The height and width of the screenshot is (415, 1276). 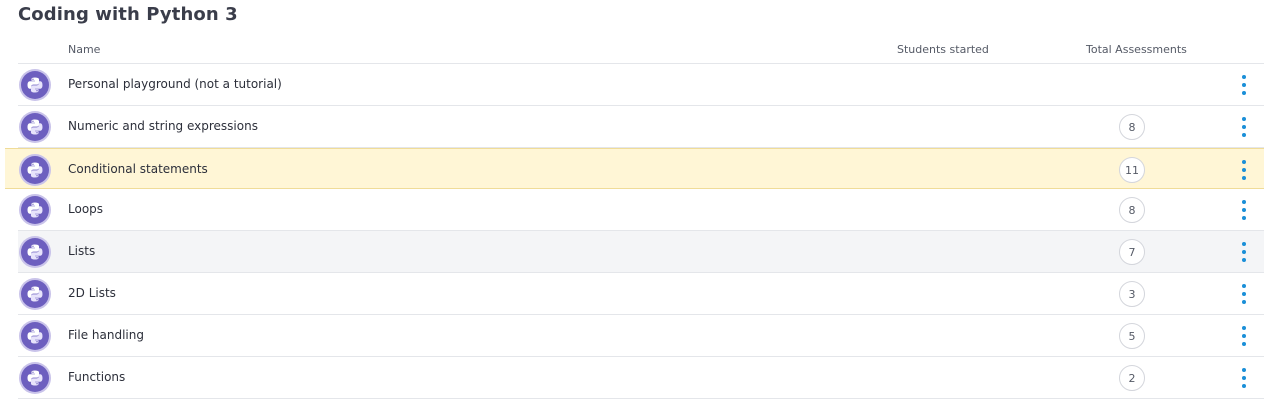 I want to click on column-header-total-assessments: Total Assessments, so click(x=1136, y=49).